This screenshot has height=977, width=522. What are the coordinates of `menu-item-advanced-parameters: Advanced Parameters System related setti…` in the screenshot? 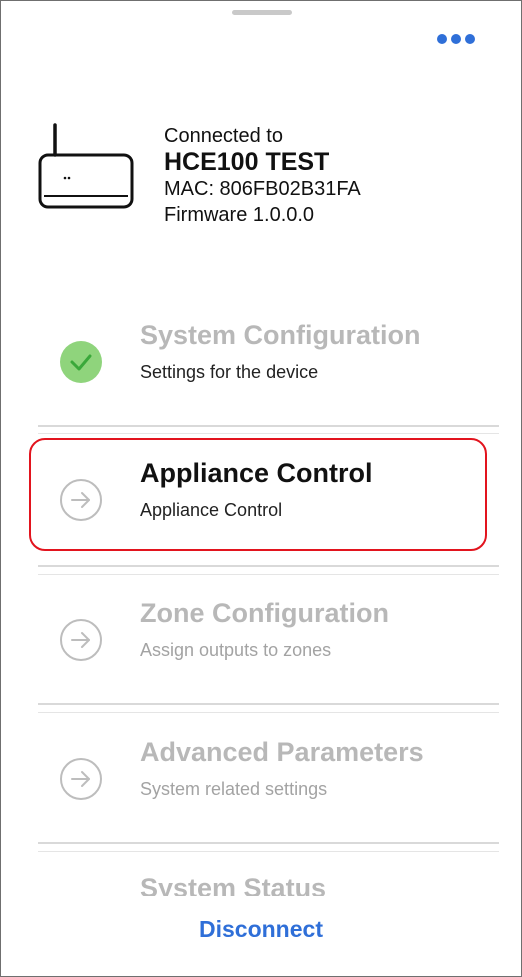 It's located at (260, 777).